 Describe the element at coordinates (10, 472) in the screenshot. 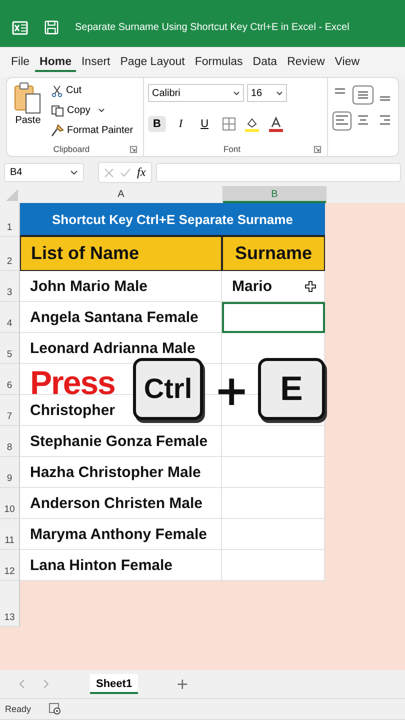

I see `row-number: 9` at that location.